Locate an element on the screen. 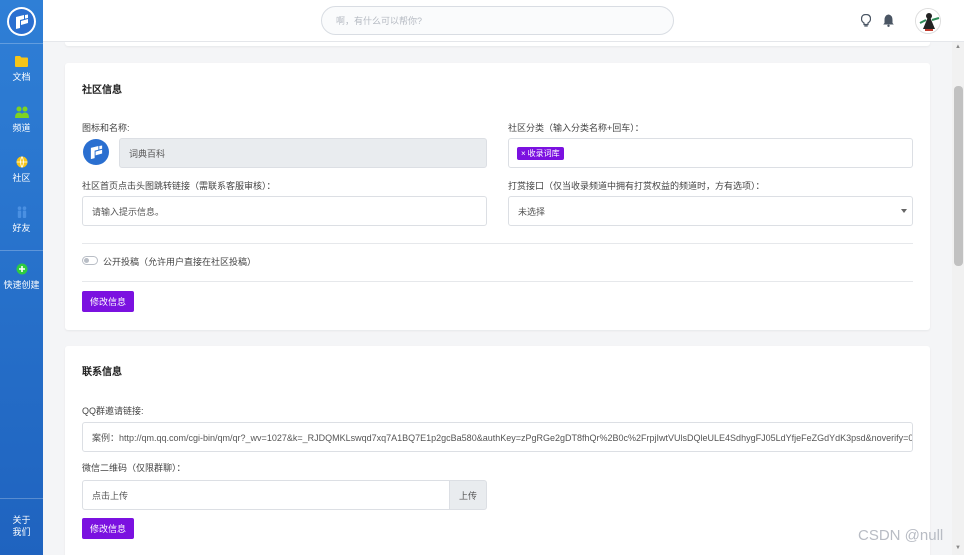  avatar is located at coordinates (928, 21).